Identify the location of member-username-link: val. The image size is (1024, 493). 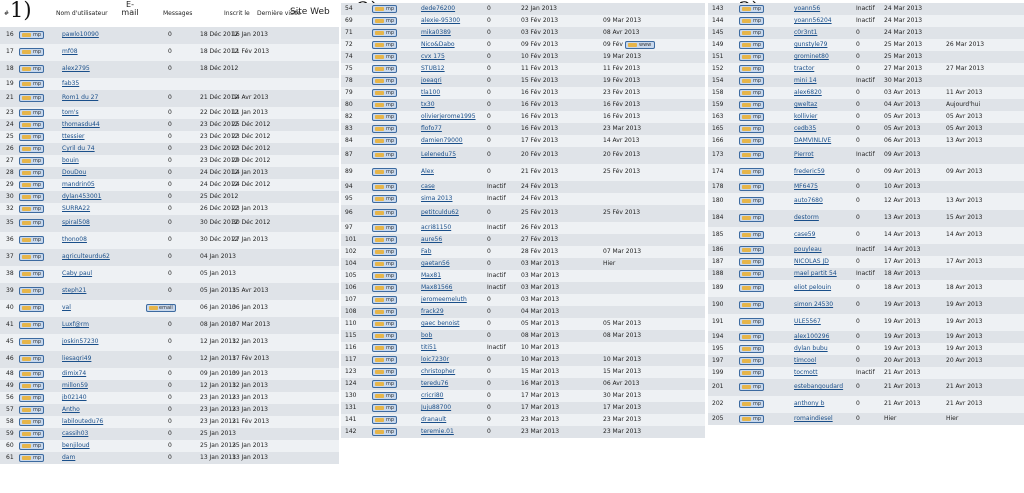
(66, 308).